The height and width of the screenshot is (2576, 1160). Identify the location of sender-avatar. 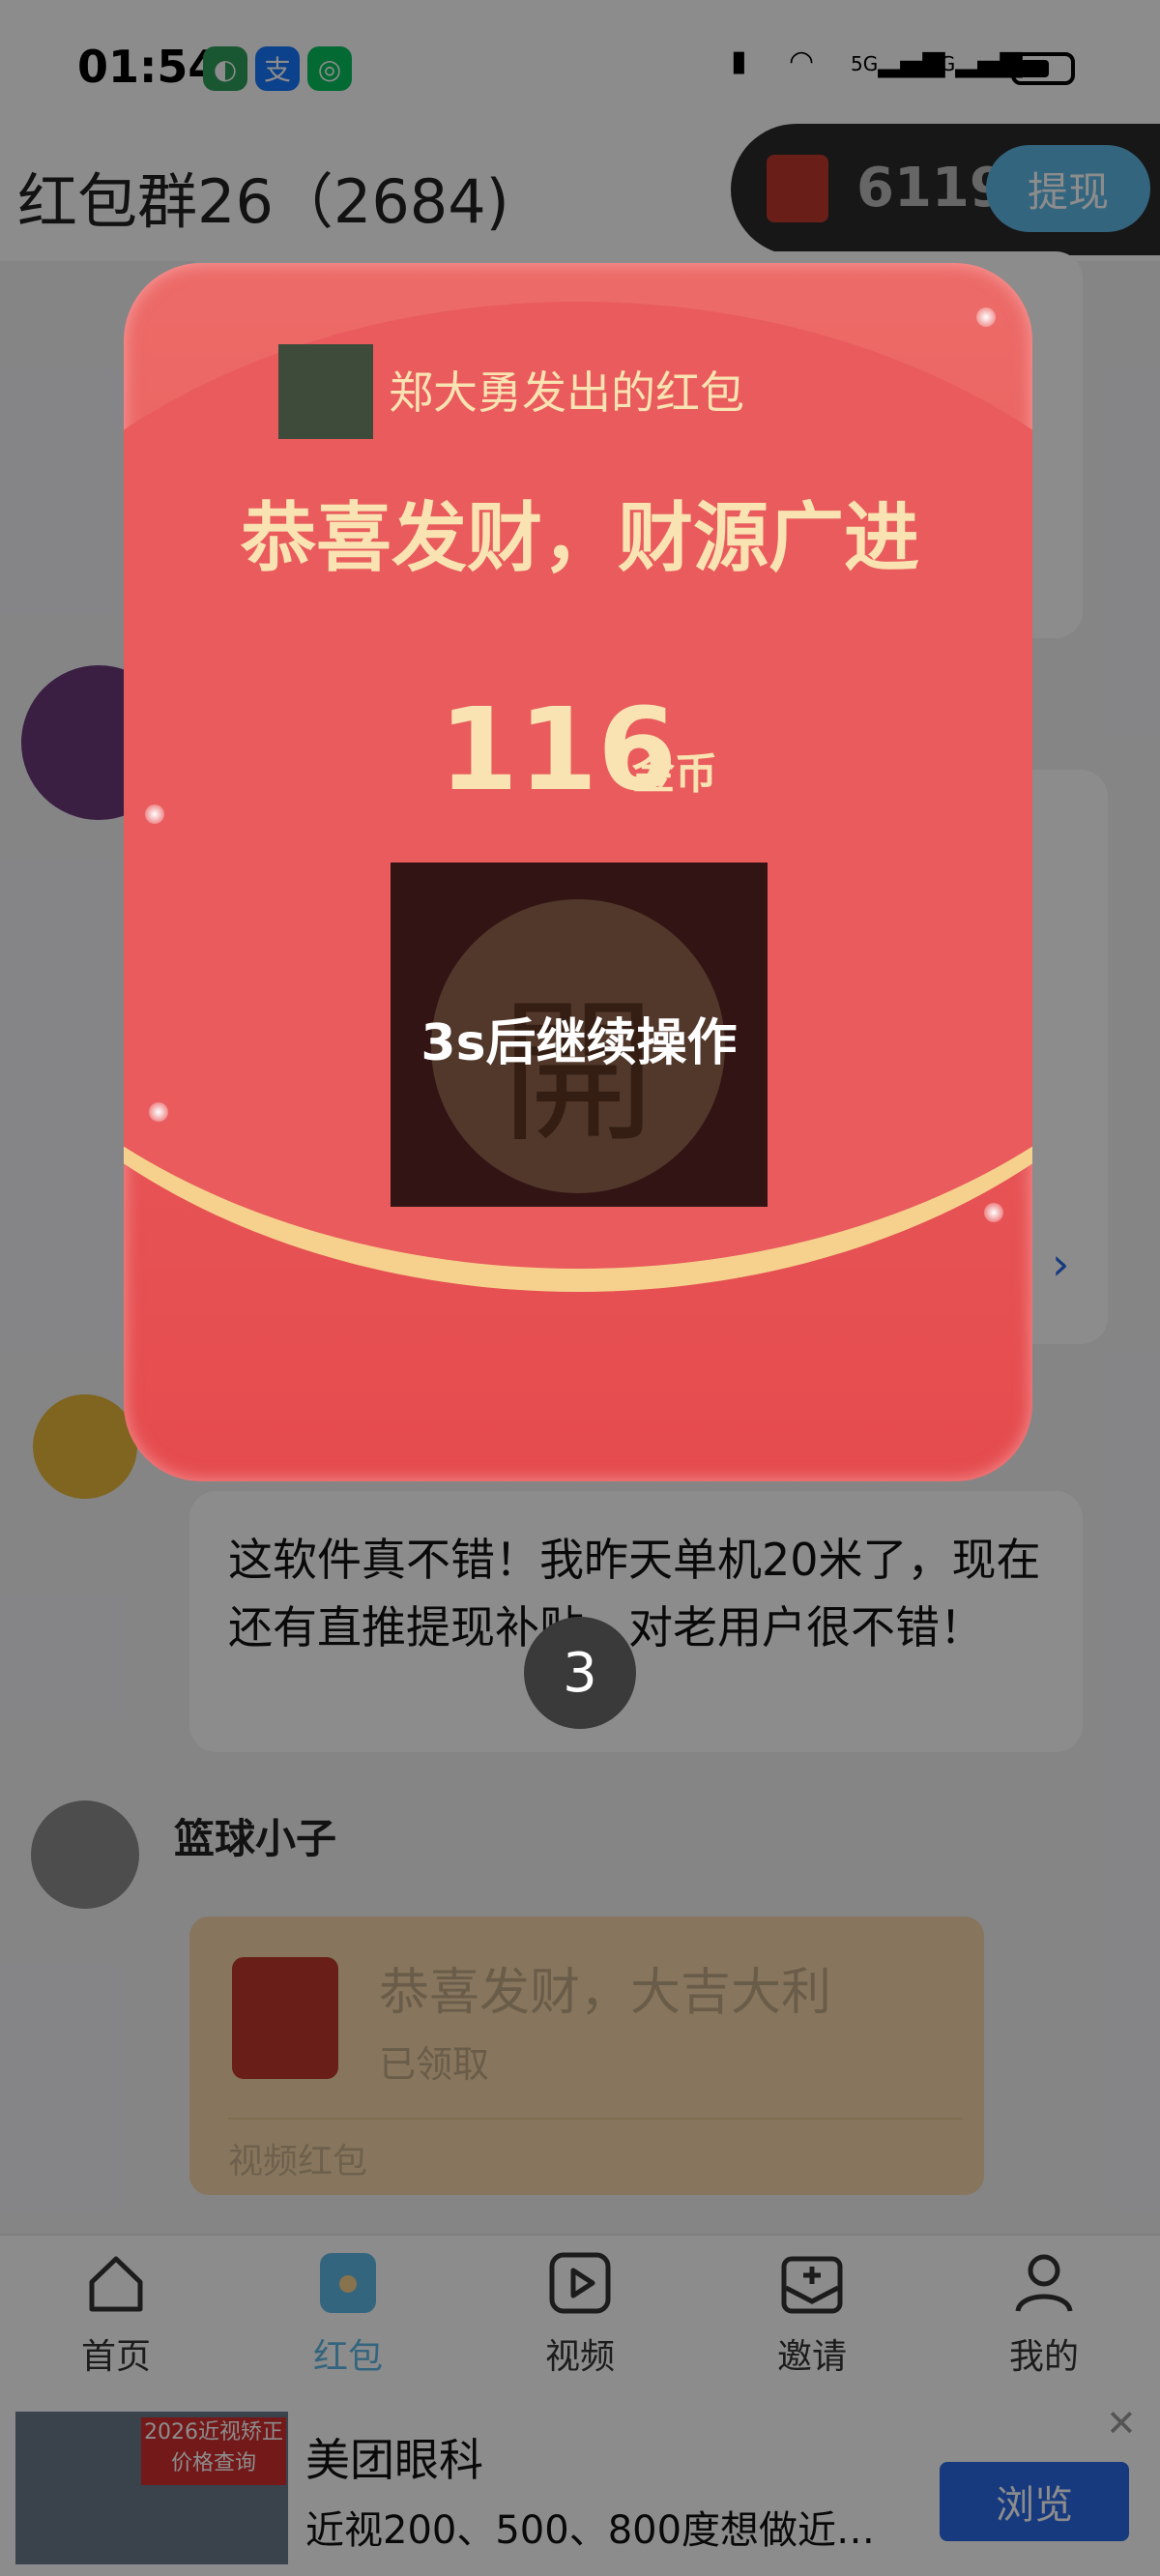
(325, 391).